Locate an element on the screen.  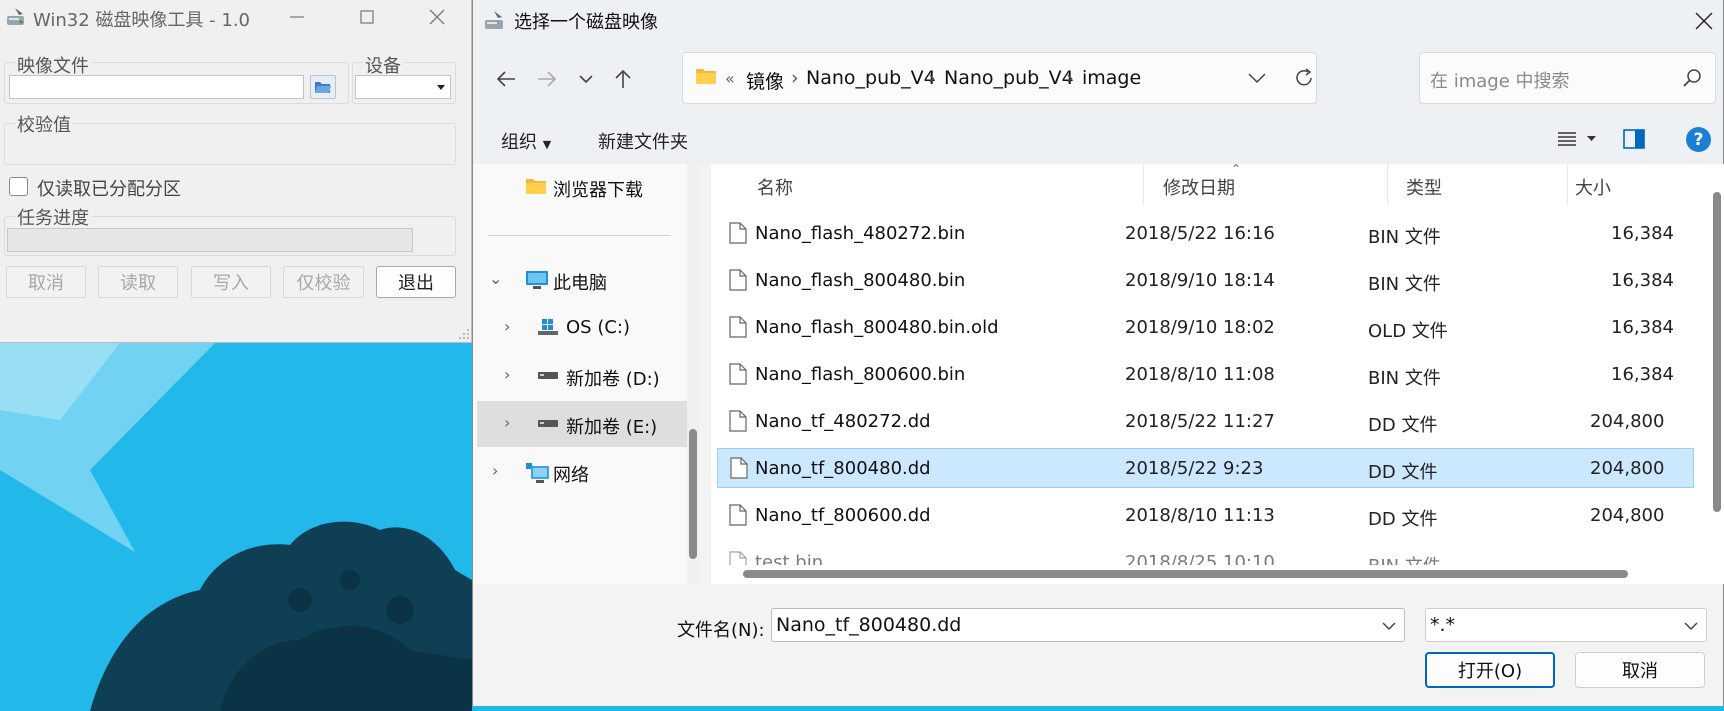
forward-button is located at coordinates (547, 79).